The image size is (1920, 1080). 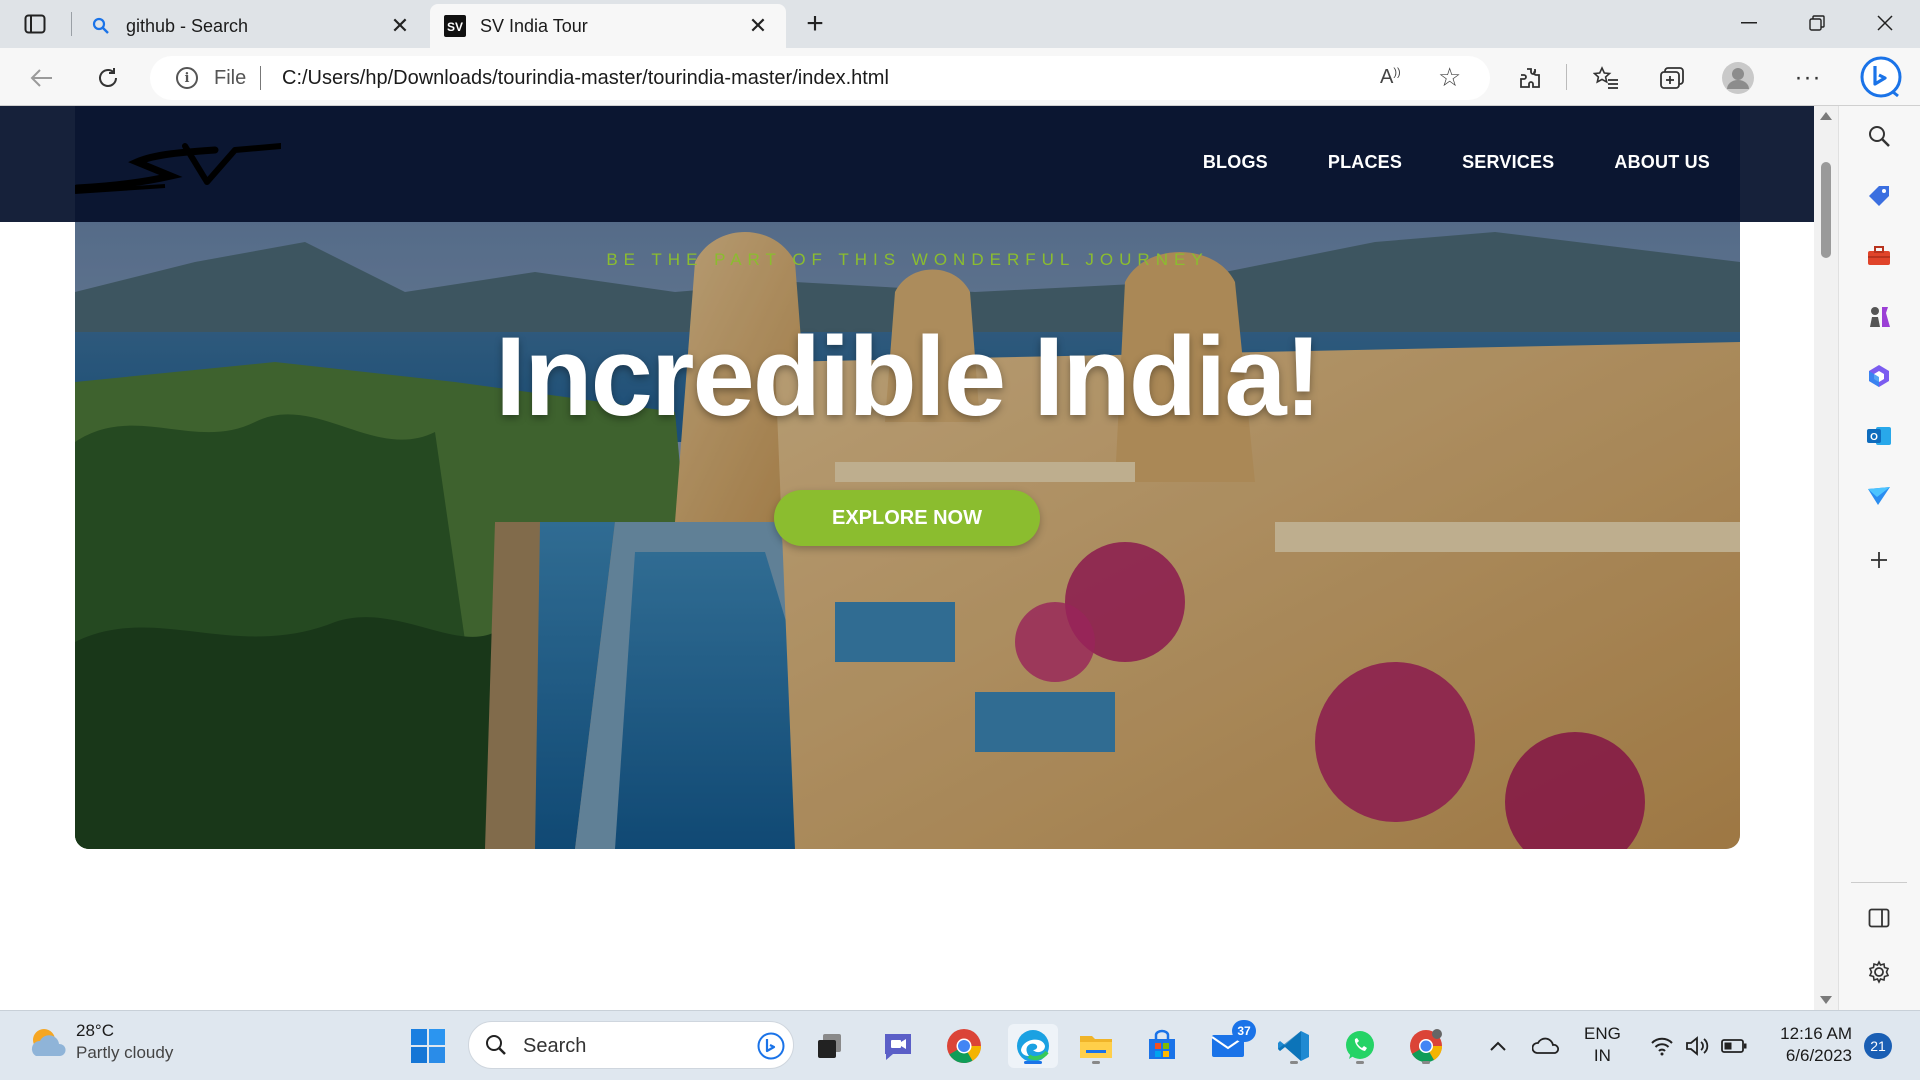 I want to click on hide-sidebar-icon, so click(x=1879, y=918).